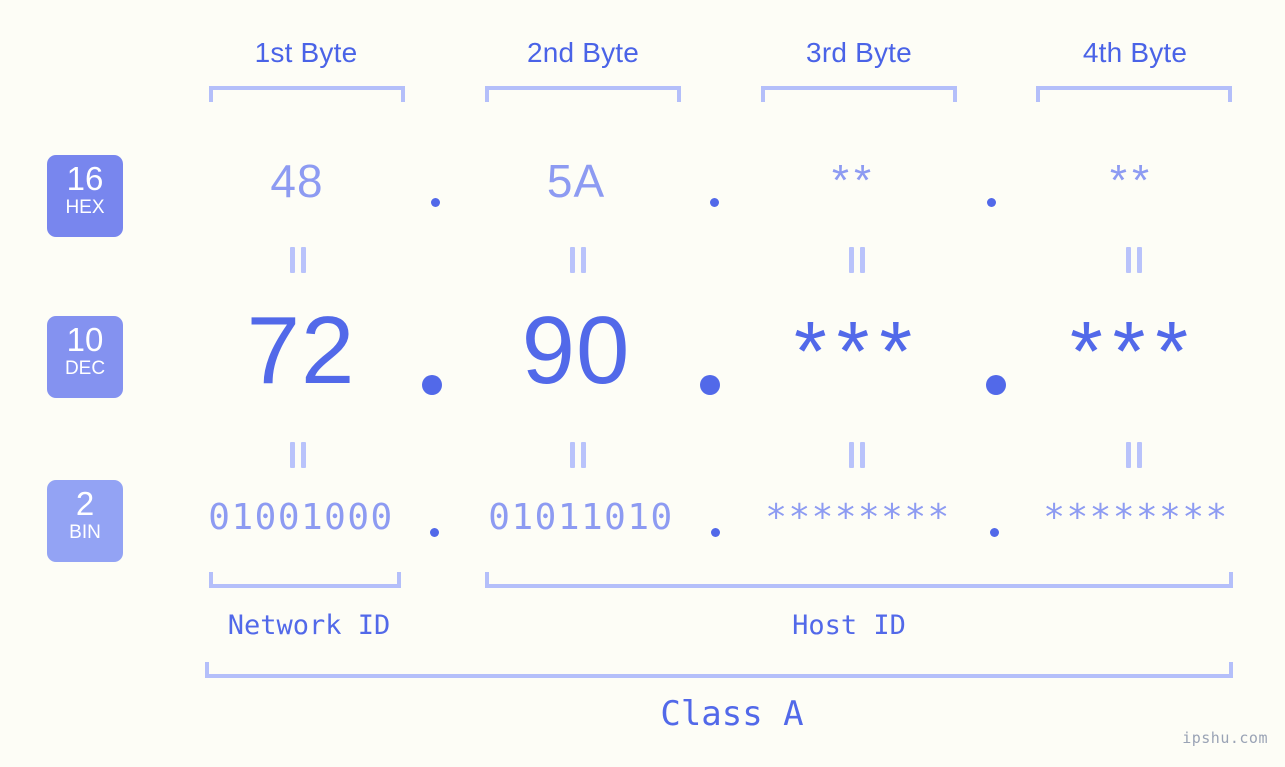  Describe the element at coordinates (859, 94) in the screenshot. I see `byte-3-top-bracket` at that location.